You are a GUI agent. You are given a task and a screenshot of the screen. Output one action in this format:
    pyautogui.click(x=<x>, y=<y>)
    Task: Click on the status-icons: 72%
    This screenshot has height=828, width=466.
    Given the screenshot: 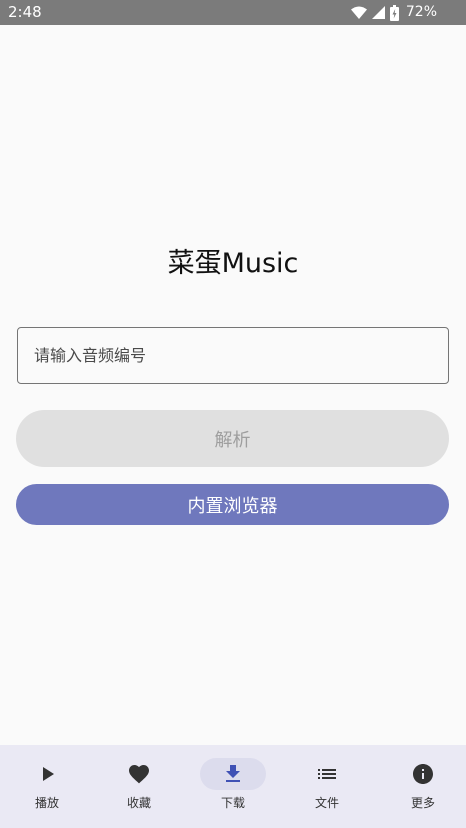 What is the action you would take?
    pyautogui.click(x=393, y=12)
    